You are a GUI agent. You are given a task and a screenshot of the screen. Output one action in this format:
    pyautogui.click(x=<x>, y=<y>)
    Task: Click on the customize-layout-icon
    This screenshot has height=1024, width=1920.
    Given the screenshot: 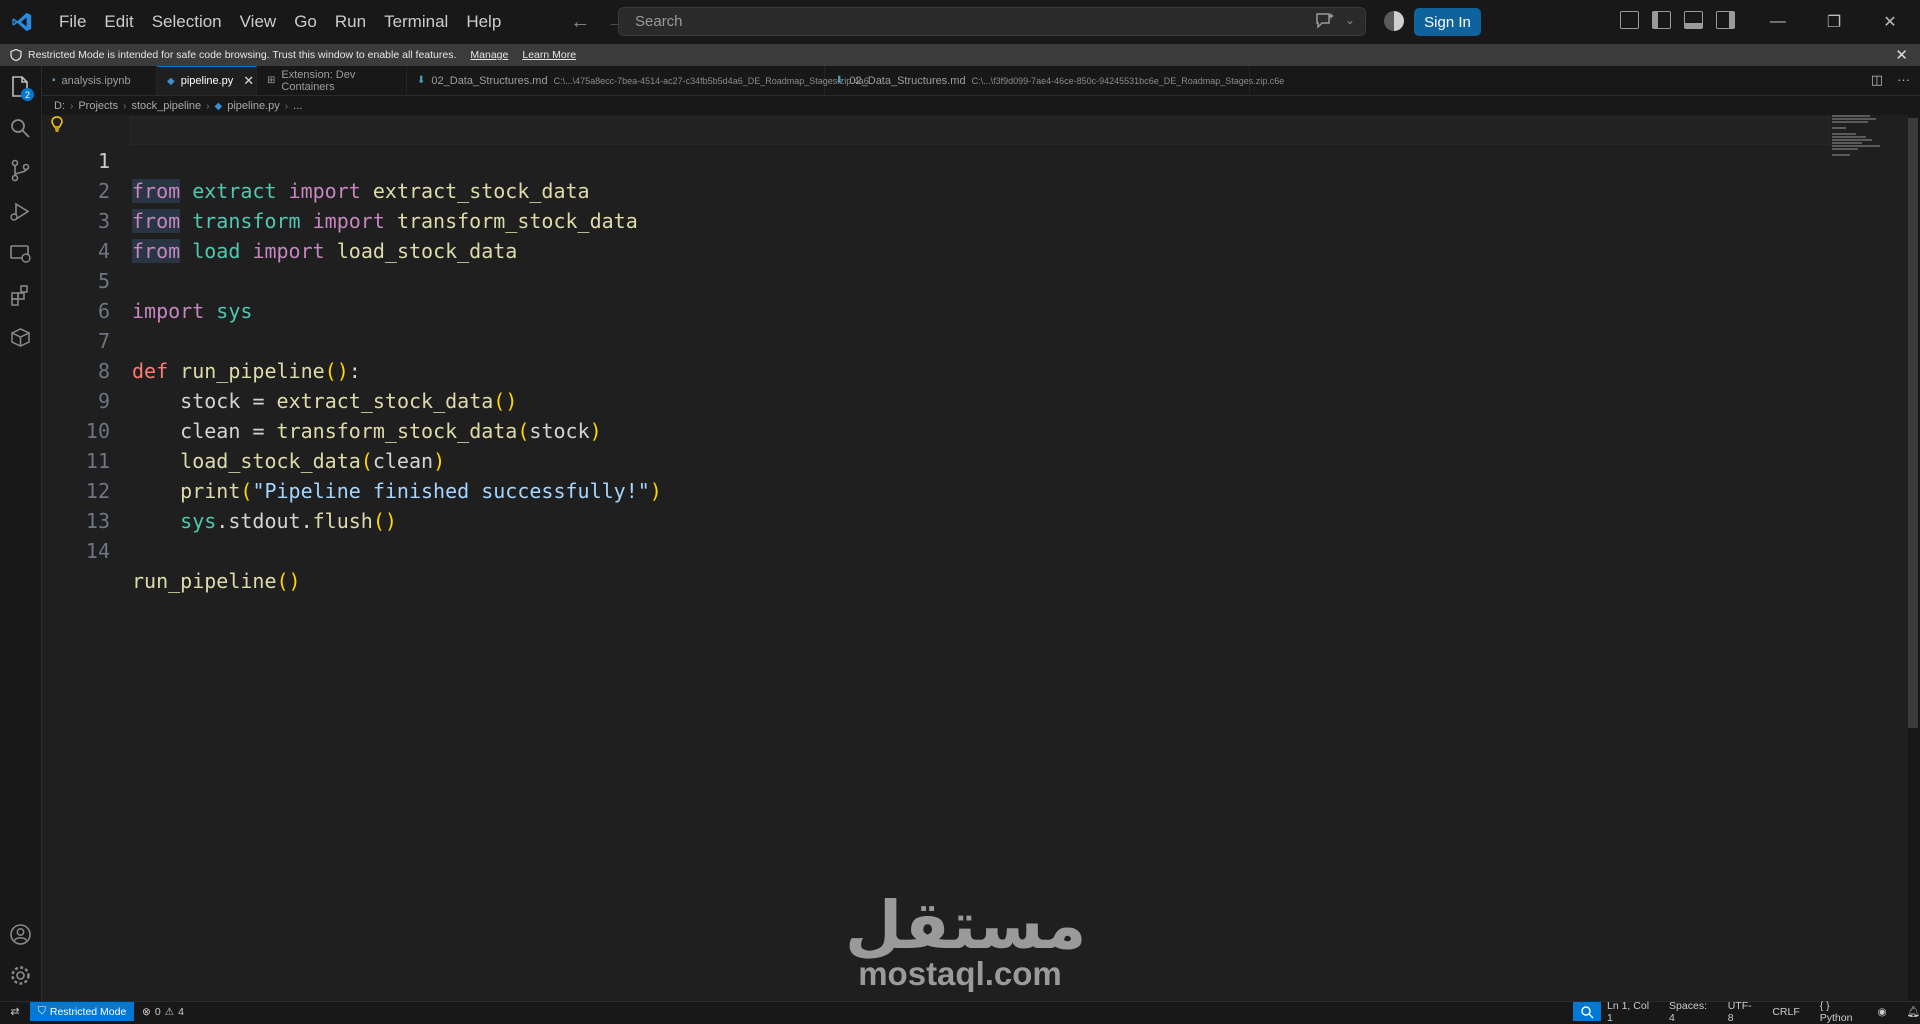 What is the action you would take?
    pyautogui.click(x=1629, y=20)
    